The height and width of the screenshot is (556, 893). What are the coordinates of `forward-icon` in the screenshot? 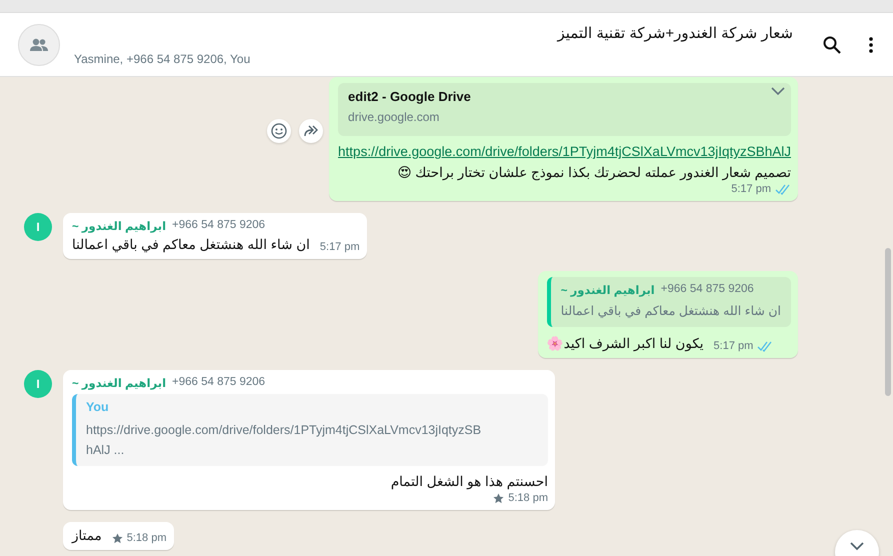 It's located at (311, 131).